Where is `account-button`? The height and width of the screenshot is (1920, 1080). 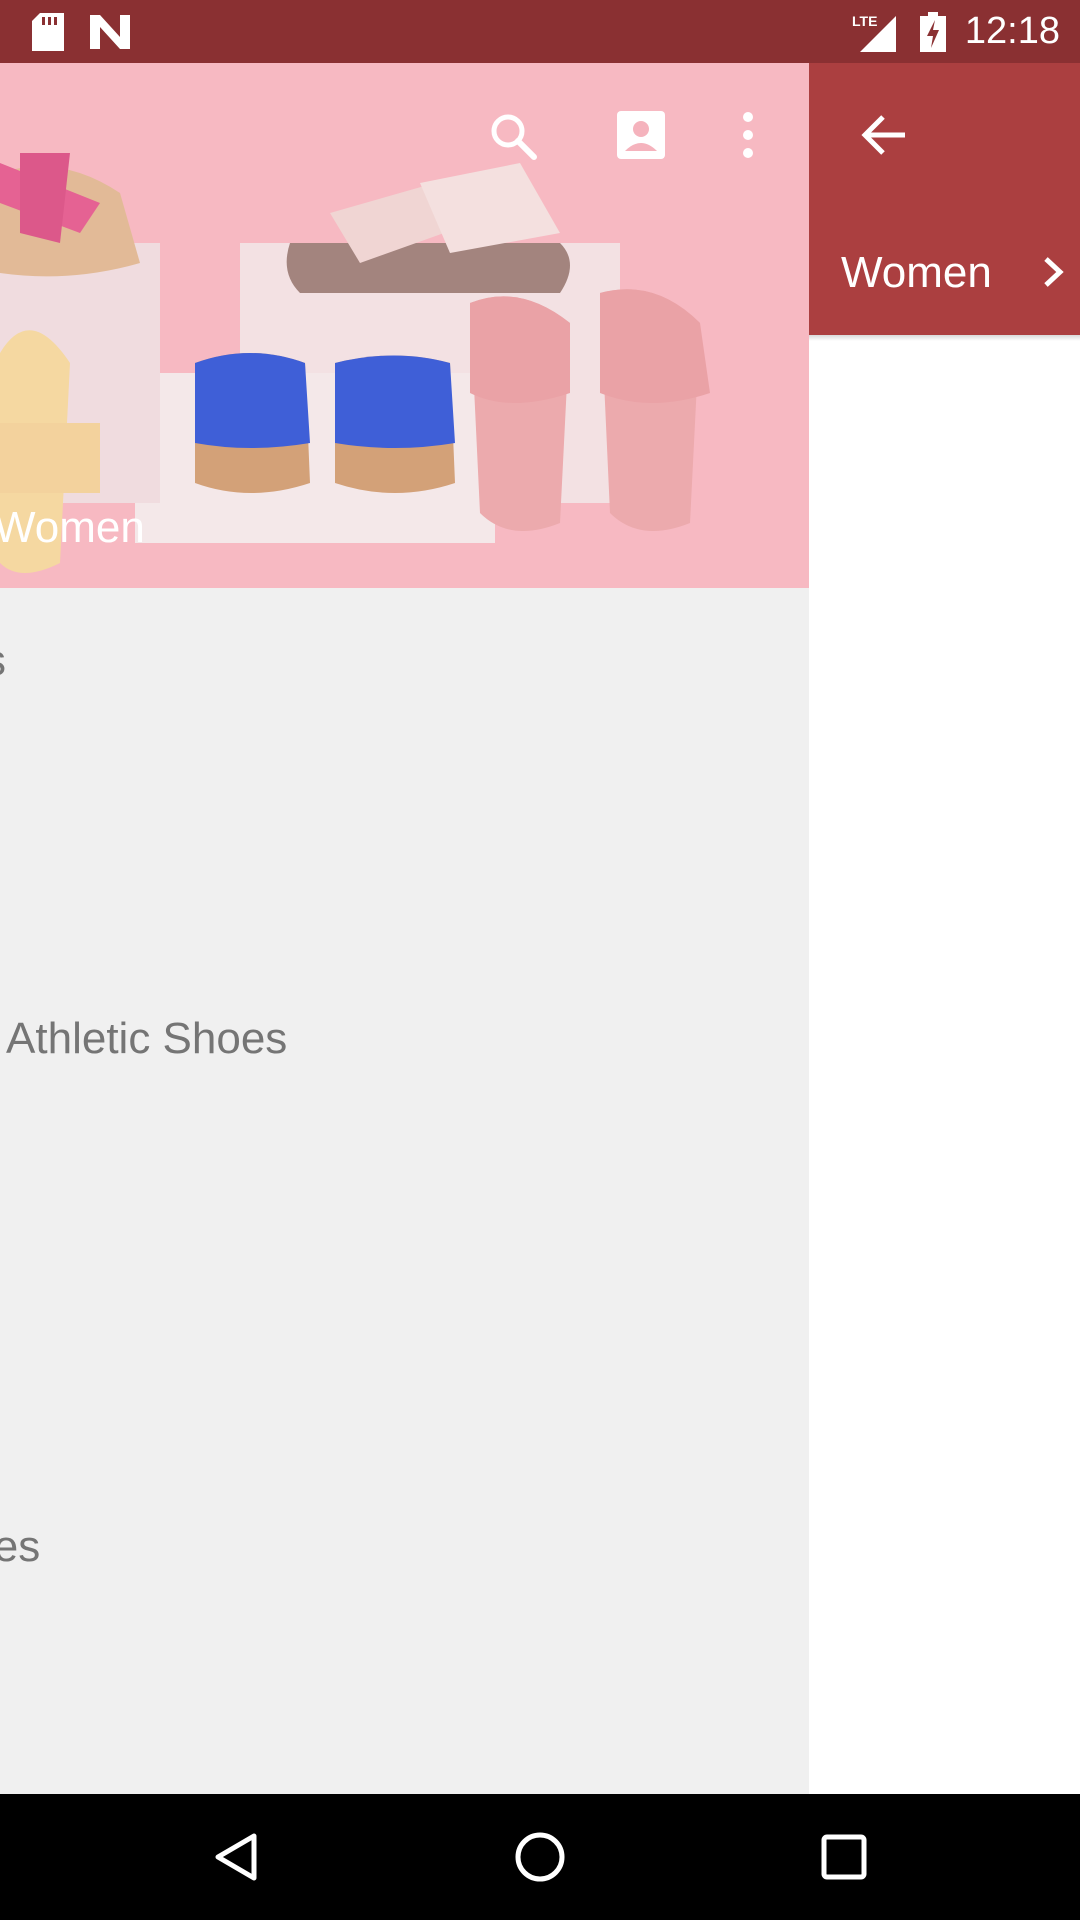 account-button is located at coordinates (641, 137).